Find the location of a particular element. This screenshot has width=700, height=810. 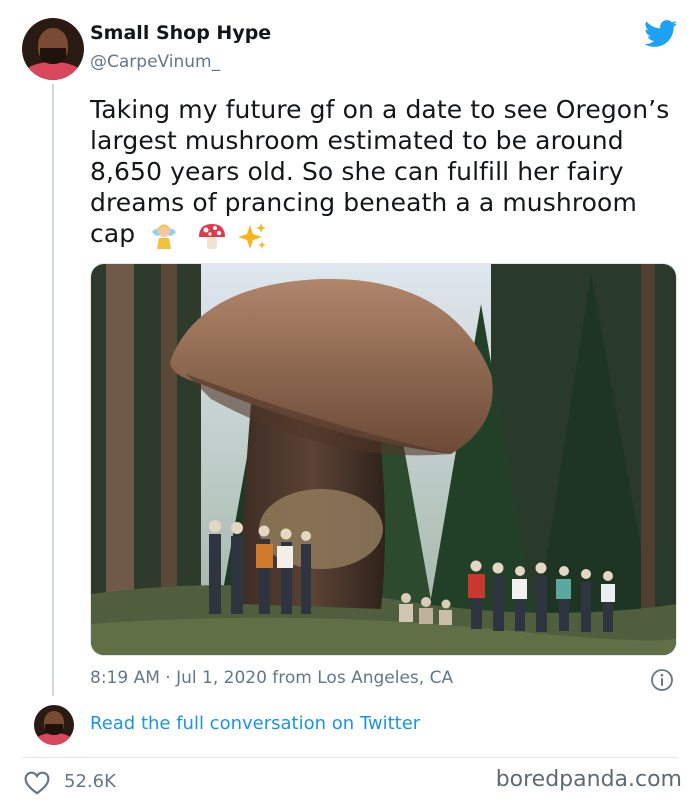

like-count: 52.6K is located at coordinates (90, 781).